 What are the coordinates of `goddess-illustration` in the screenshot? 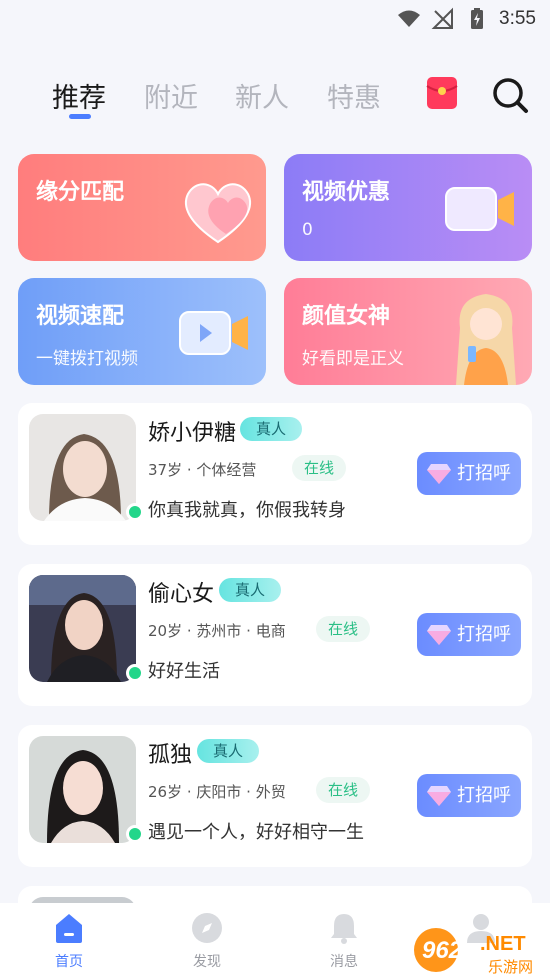 It's located at (486, 339).